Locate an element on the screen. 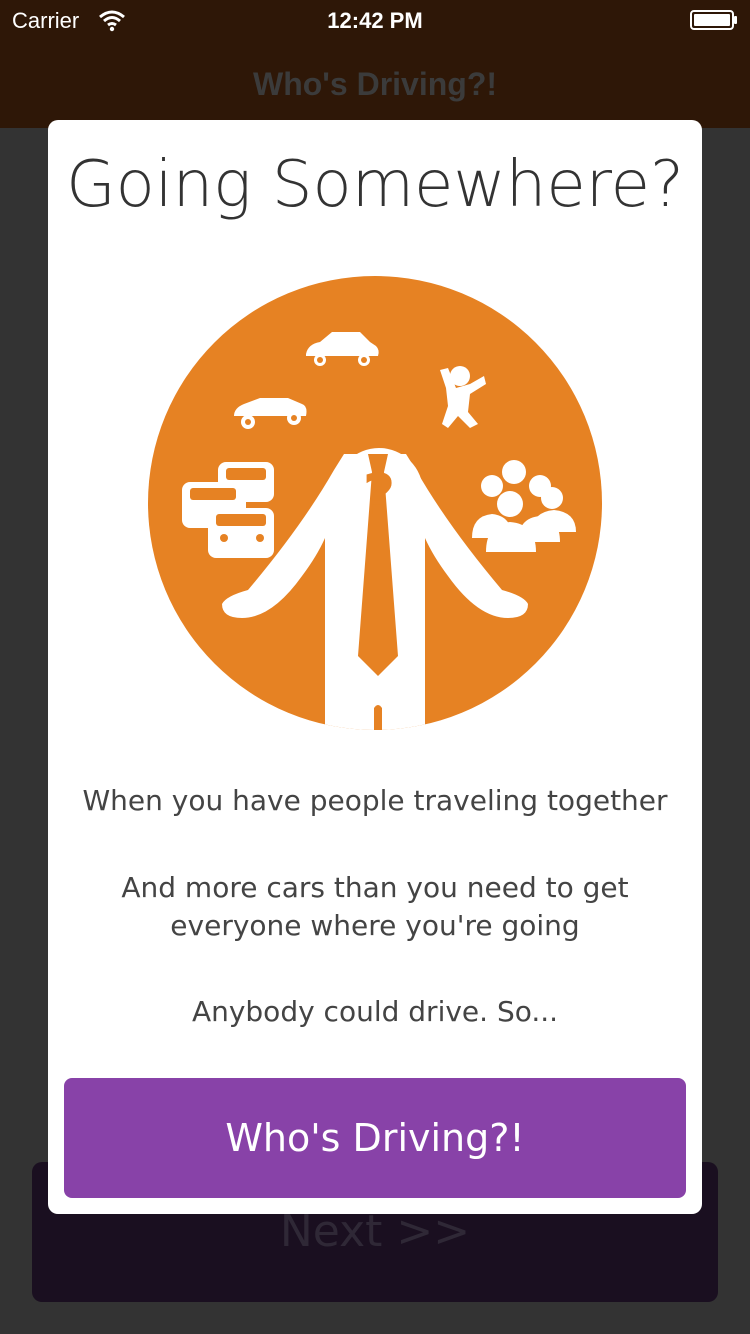 The width and height of the screenshot is (750, 1334). intro-line-1: When you have people traveling together is located at coordinates (375, 800).